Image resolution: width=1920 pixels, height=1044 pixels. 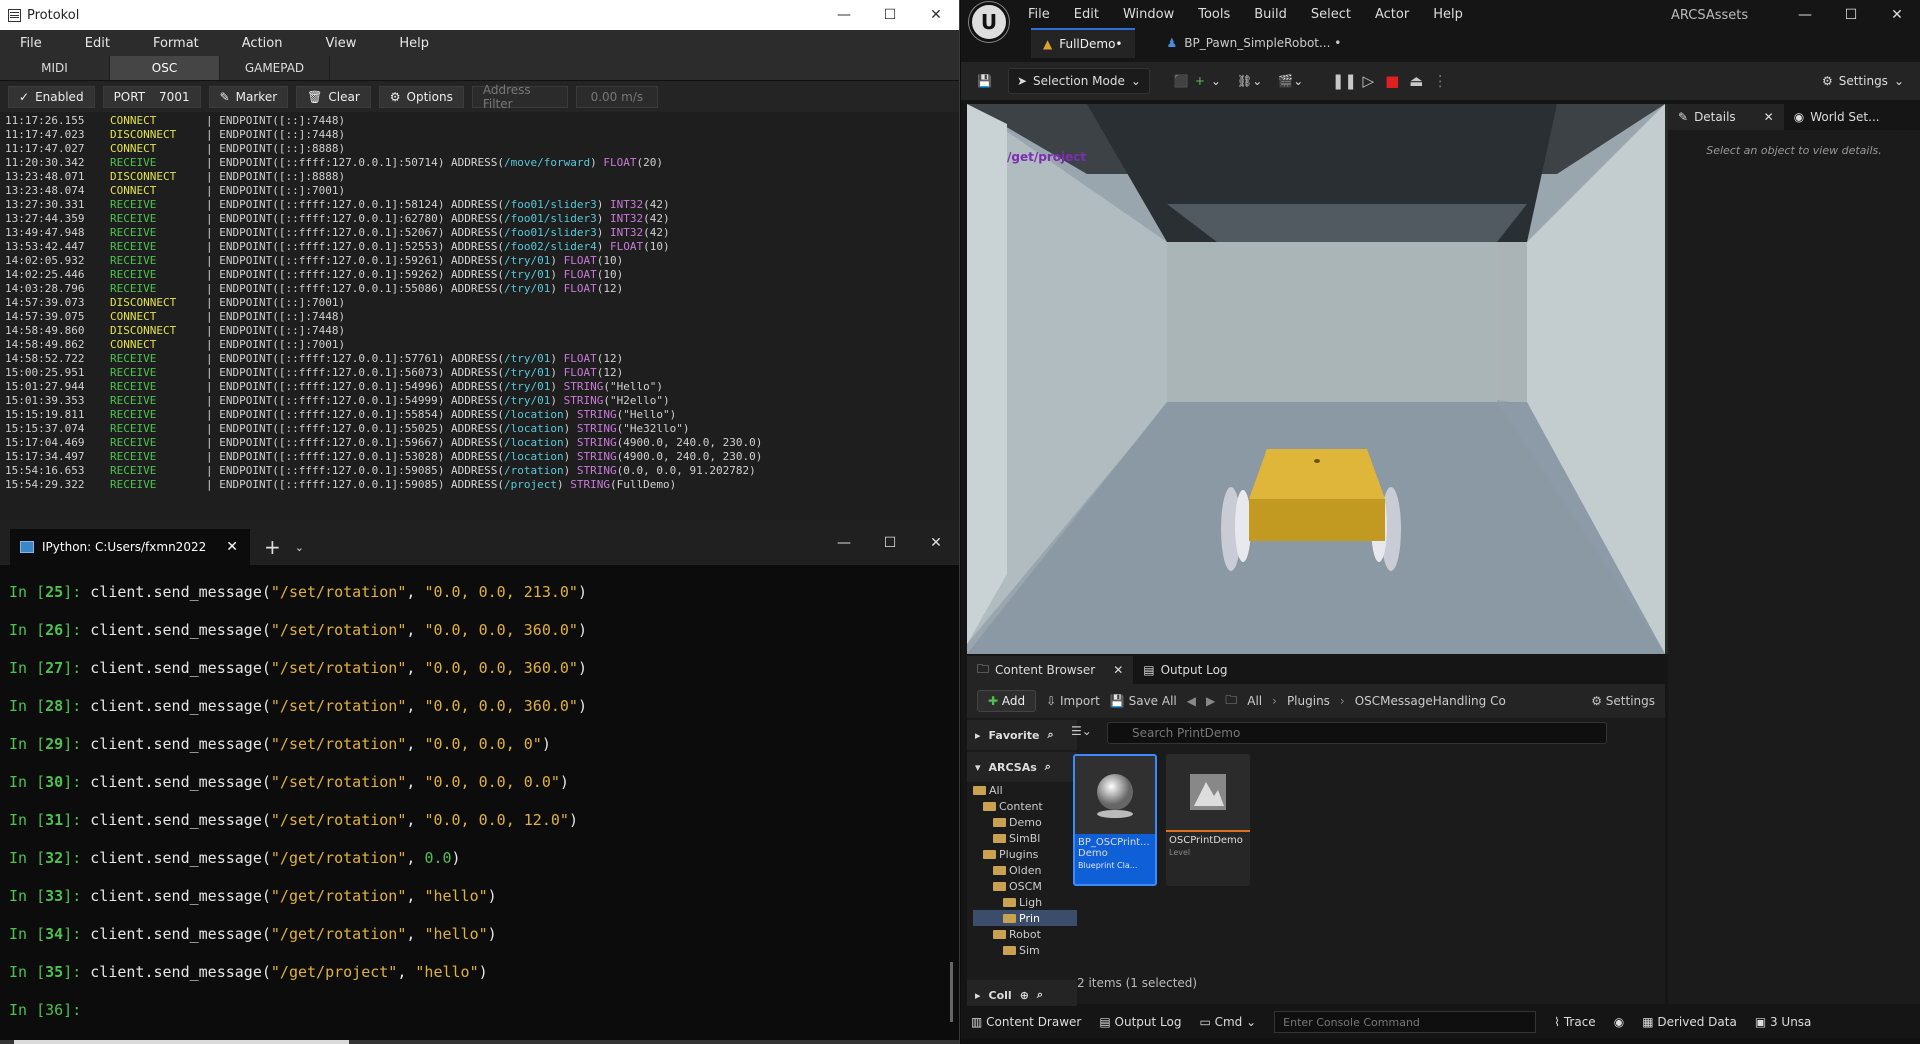 I want to click on frame-skip-icon: ▷, so click(x=1368, y=81).